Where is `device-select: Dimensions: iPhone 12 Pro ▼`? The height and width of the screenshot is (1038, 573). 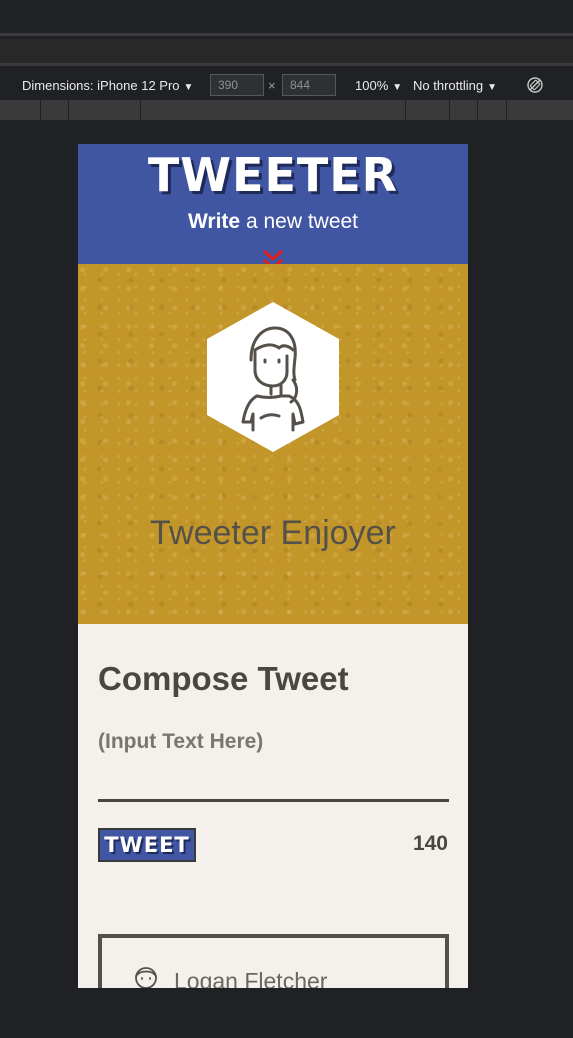 device-select: Dimensions: iPhone 12 Pro ▼ is located at coordinates (107, 85).